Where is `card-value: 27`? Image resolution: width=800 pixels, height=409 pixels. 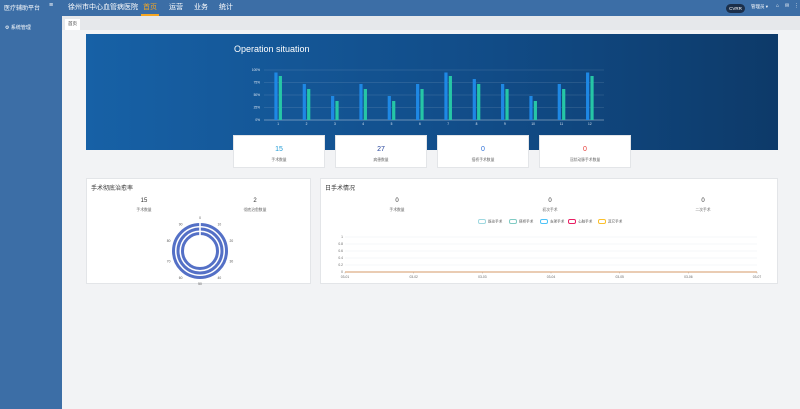
card-value: 27 is located at coordinates (381, 149).